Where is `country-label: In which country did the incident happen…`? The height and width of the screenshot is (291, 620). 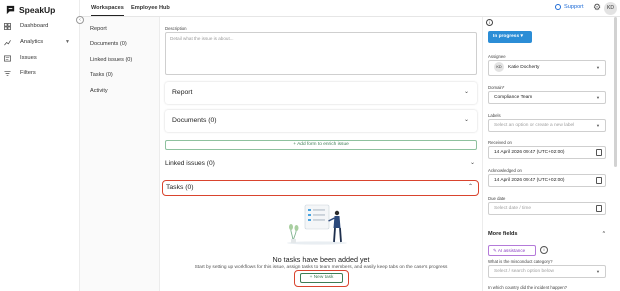 country-label: In which country did the incident happen… is located at coordinates (528, 287).